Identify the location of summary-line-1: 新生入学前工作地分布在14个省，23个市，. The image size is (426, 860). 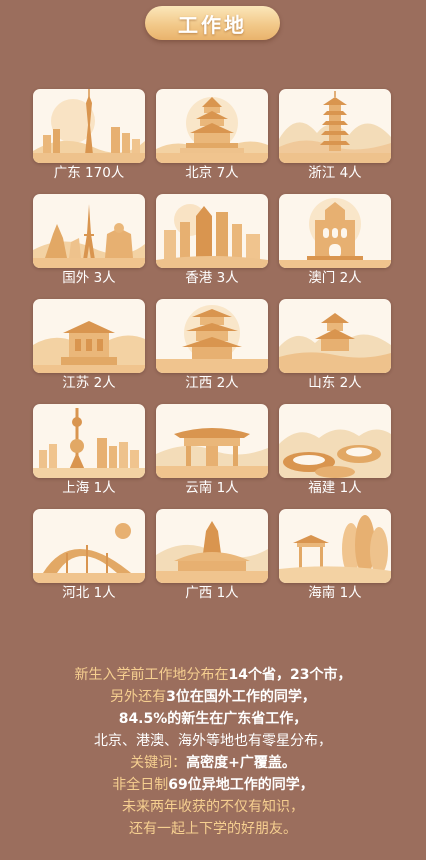
(213, 675).